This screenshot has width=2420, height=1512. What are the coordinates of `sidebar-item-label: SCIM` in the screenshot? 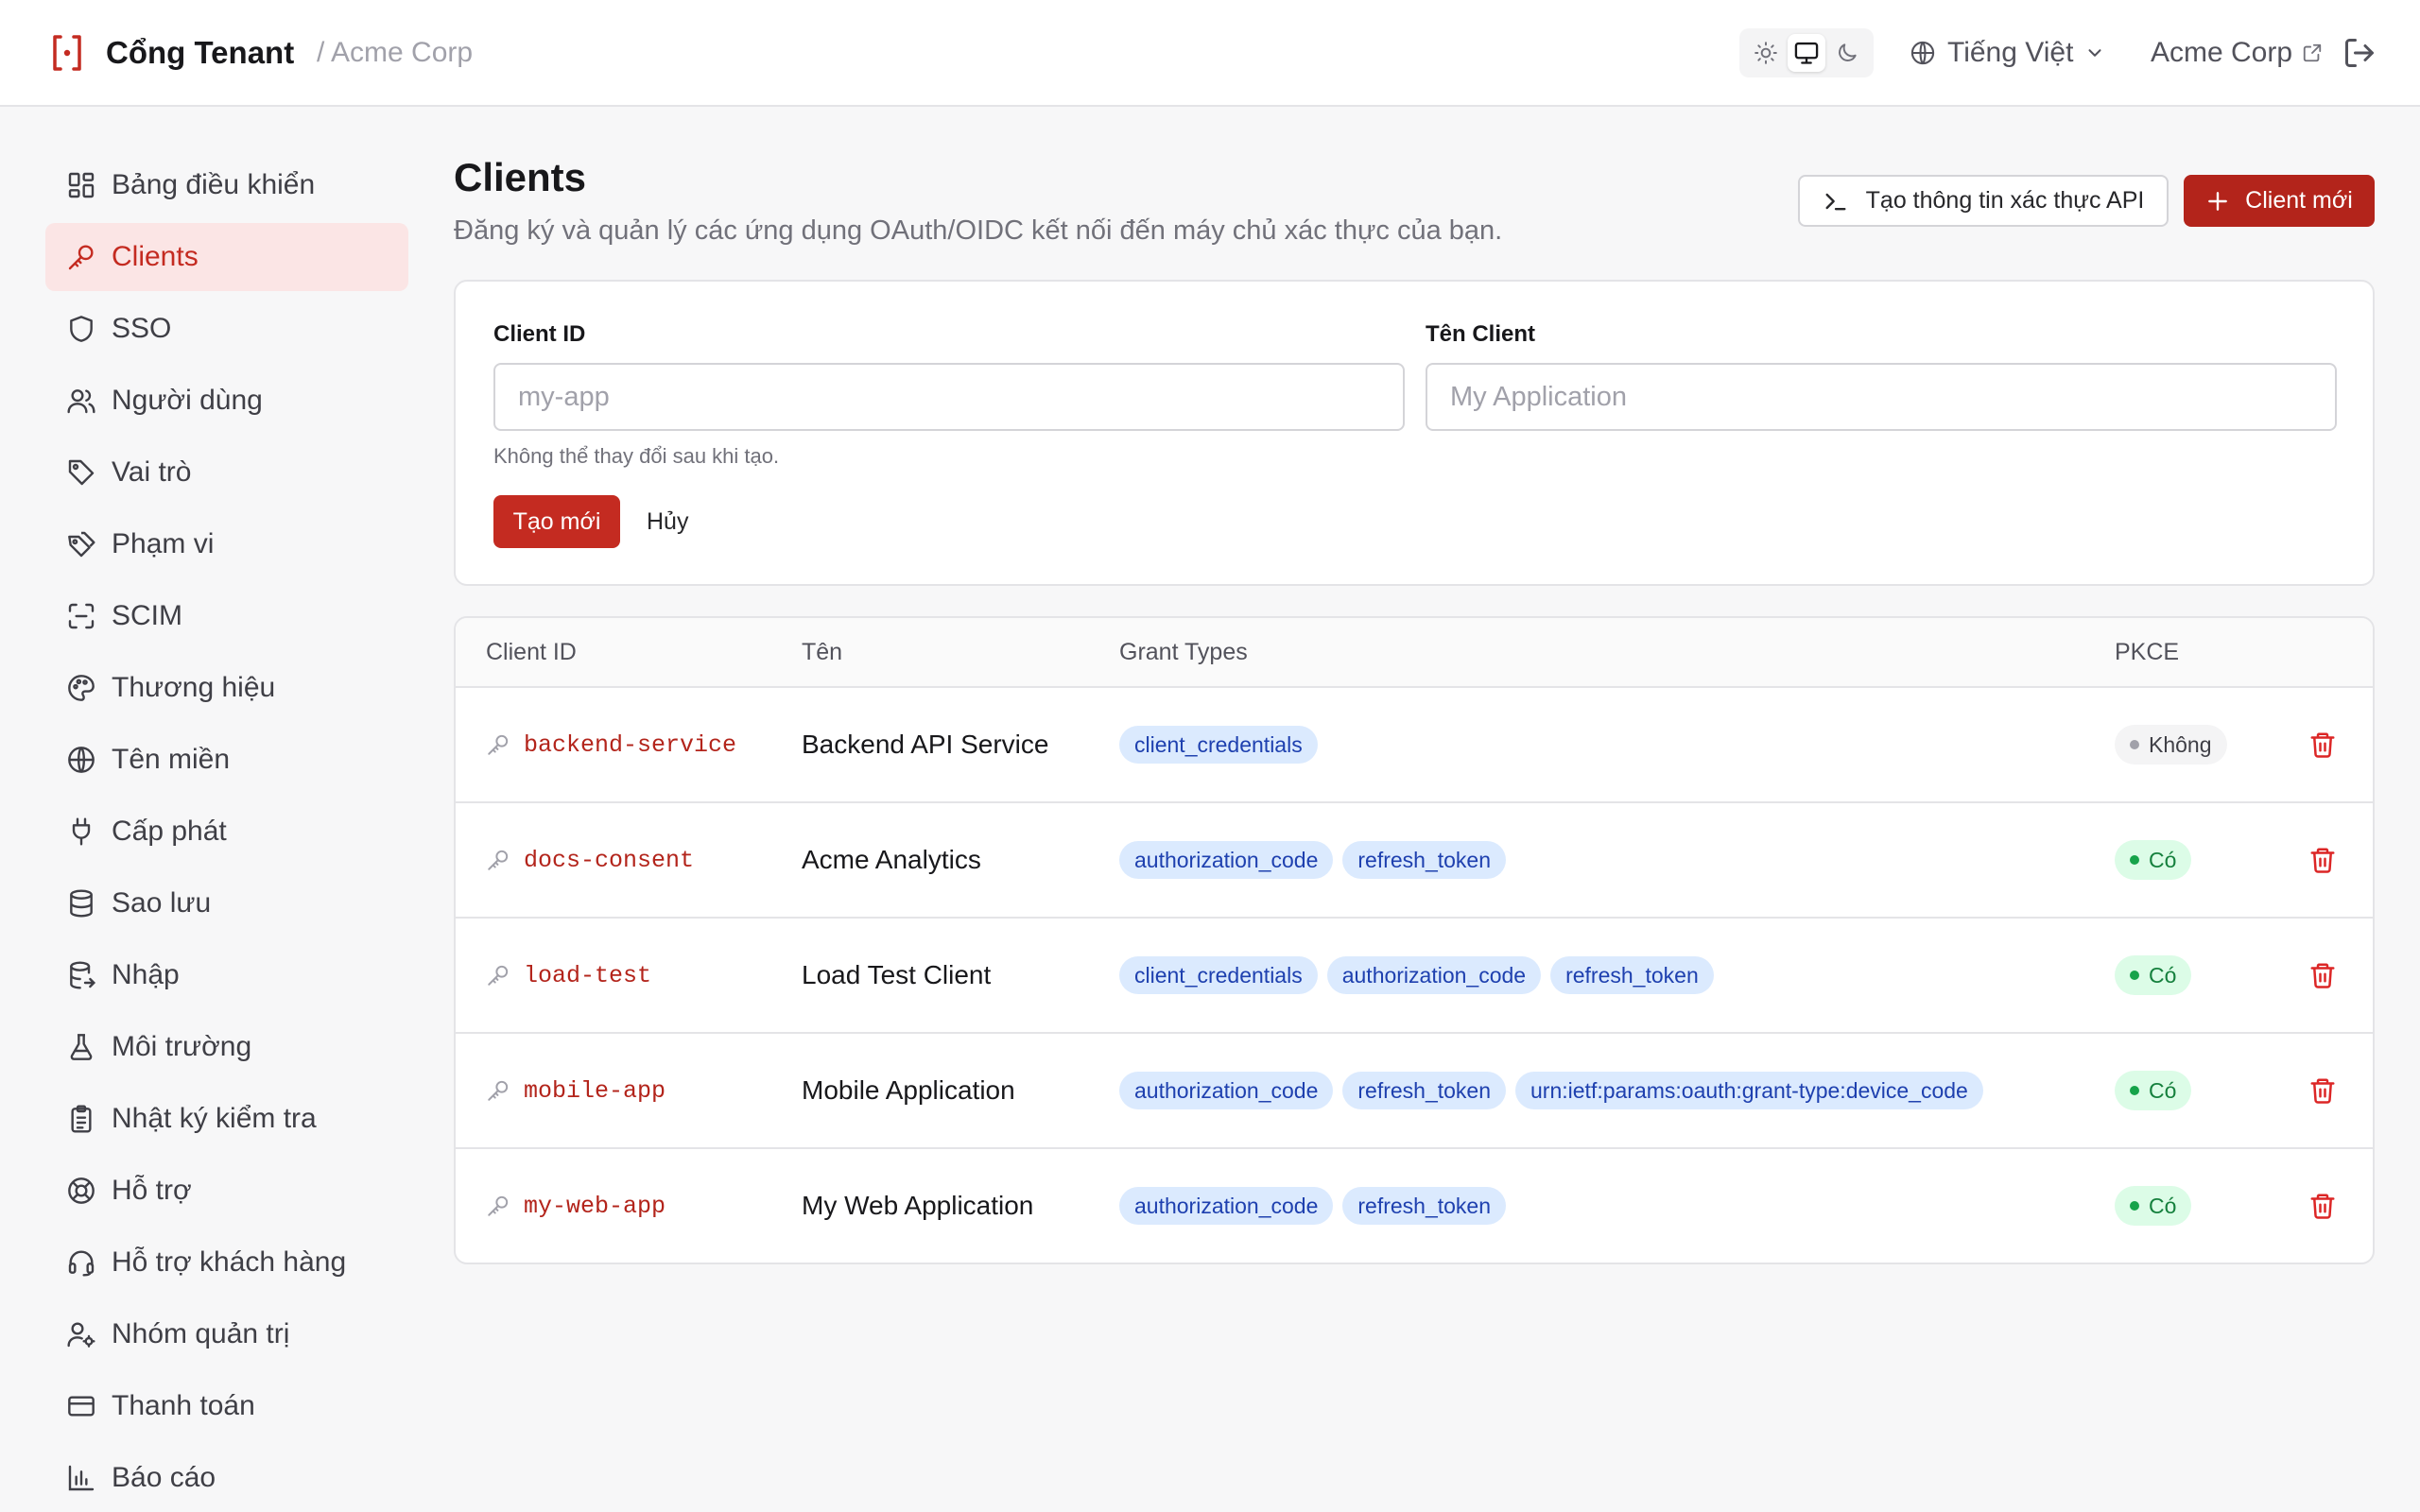 It's located at (147, 615).